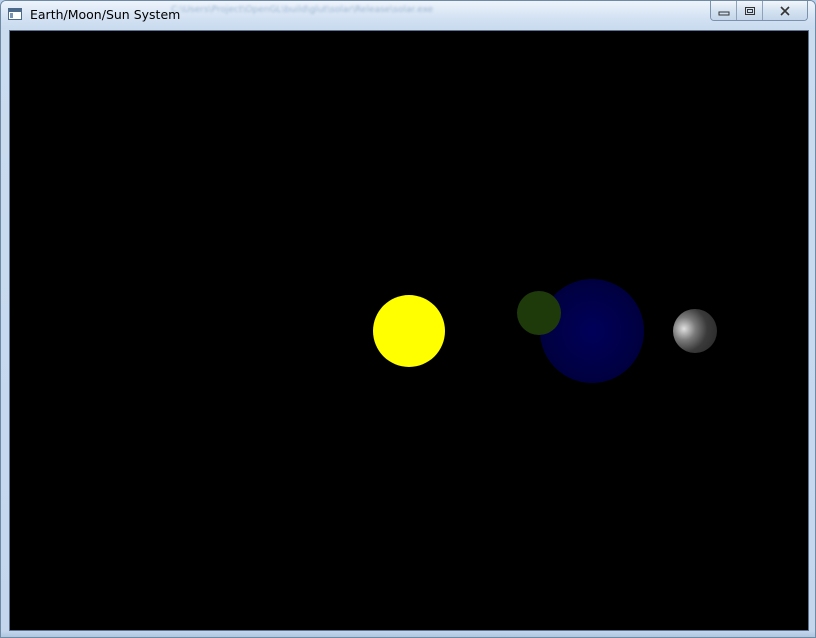 Image resolution: width=816 pixels, height=638 pixels. I want to click on window-bottom-border, so click(408, 634).